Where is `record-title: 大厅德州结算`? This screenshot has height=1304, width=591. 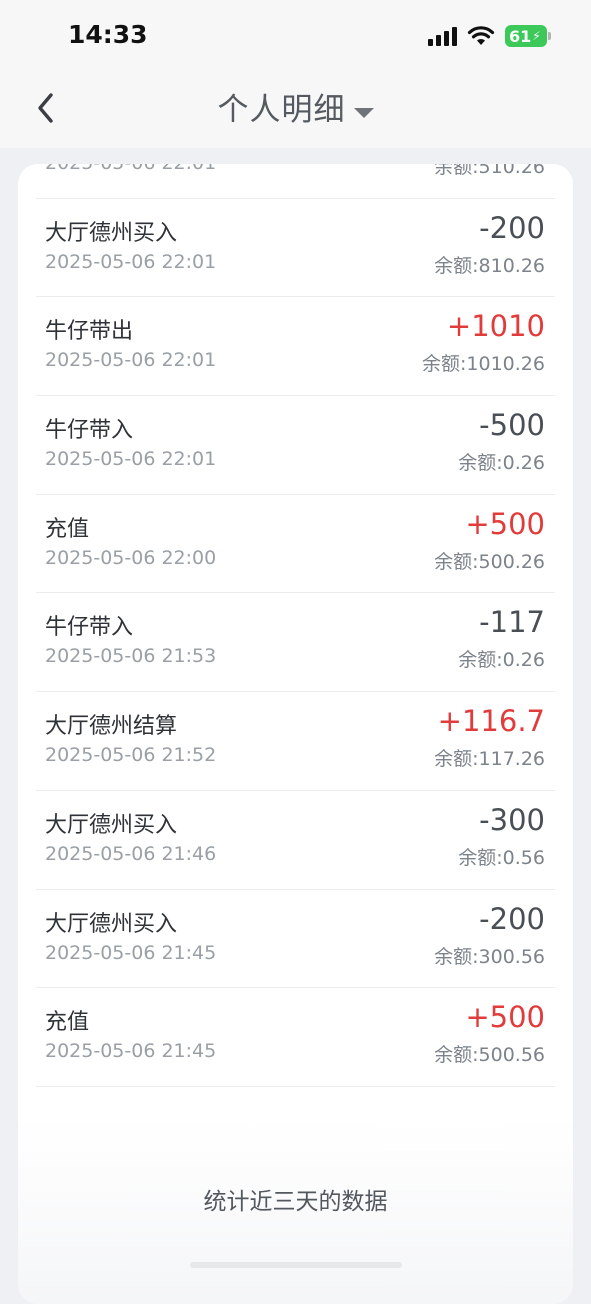 record-title: 大厅德州结算 is located at coordinates (111, 727).